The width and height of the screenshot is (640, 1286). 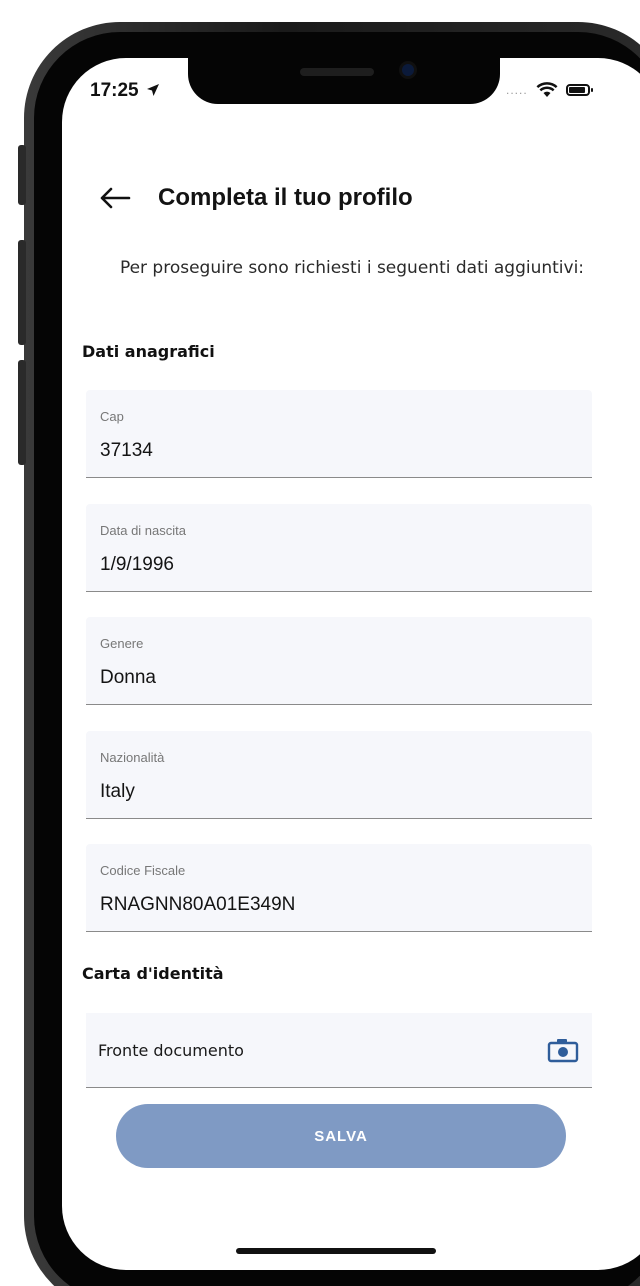 What do you see at coordinates (143, 870) in the screenshot?
I see `fiscal-code-field-label: Codice Fiscale` at bounding box center [143, 870].